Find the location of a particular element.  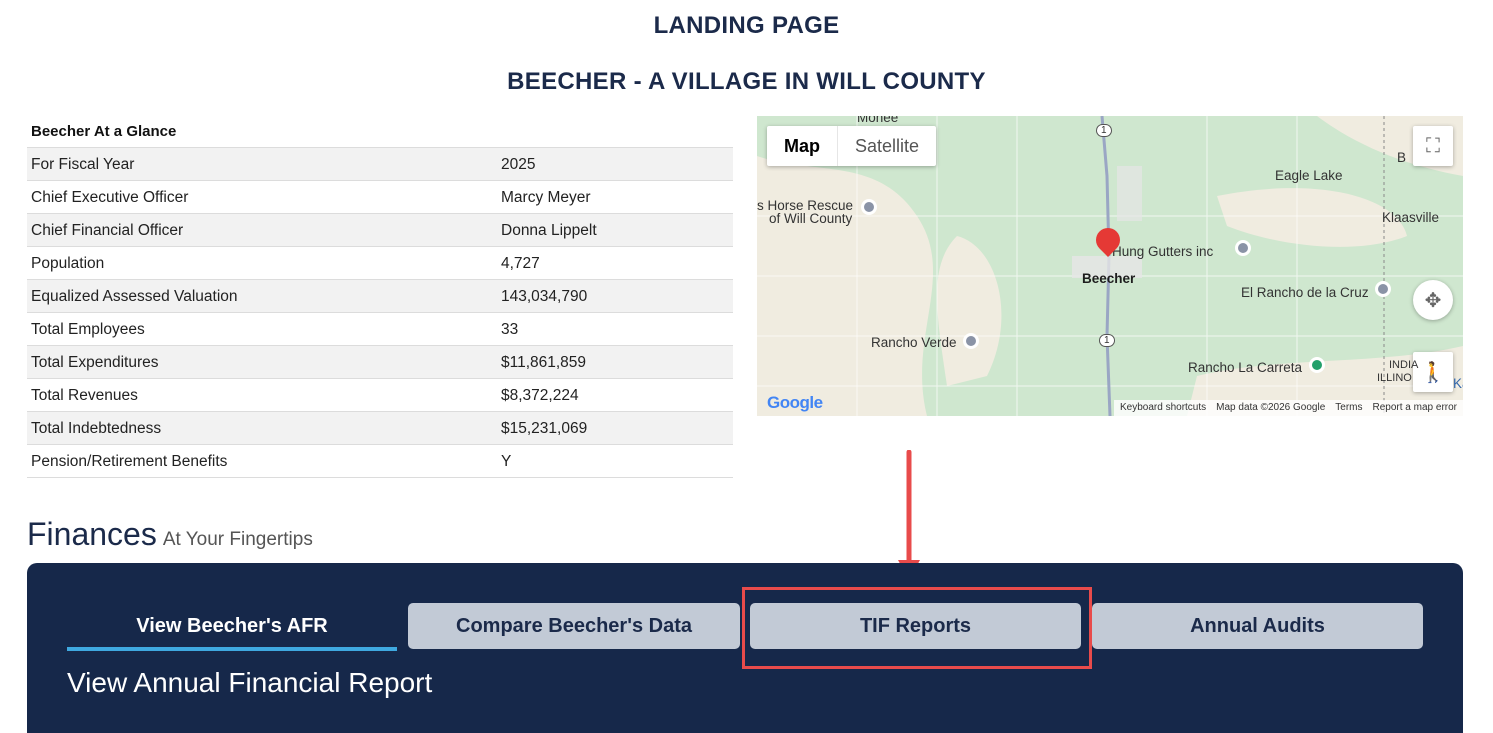

finances-title: Finances is located at coordinates (92, 534).